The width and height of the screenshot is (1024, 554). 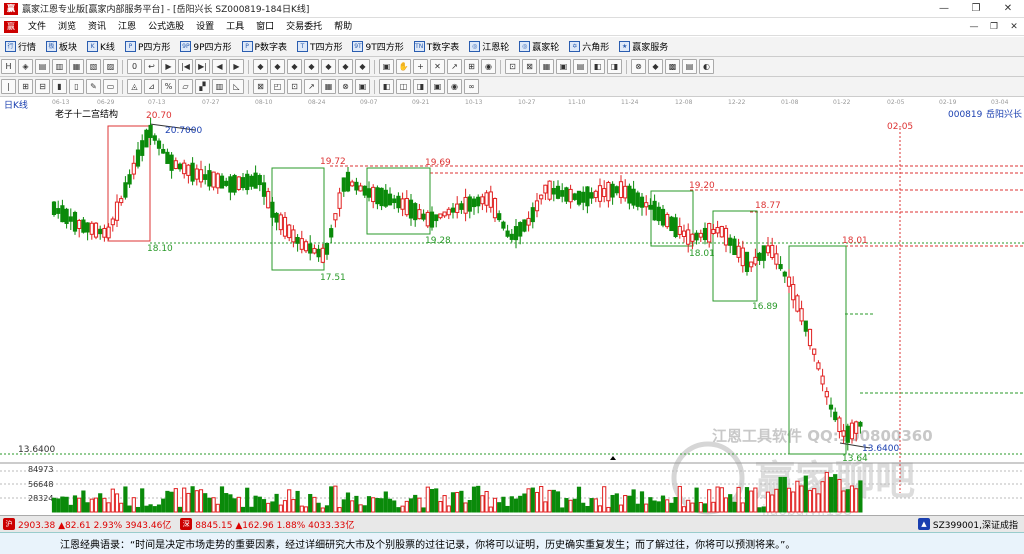 What do you see at coordinates (147, 47) in the screenshot?
I see `nav-p-square: P P四方形` at bounding box center [147, 47].